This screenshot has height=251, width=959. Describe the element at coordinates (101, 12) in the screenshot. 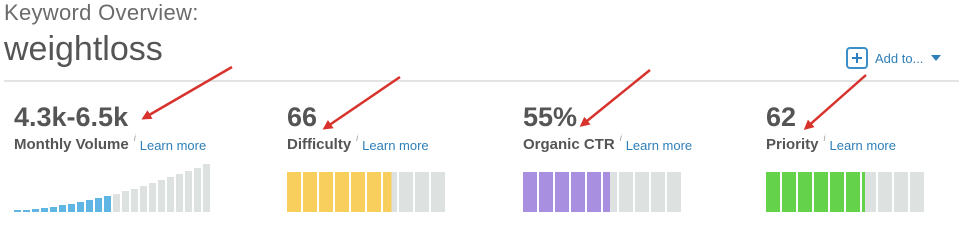

I see `page-subtitle: Keyword Overview:` at that location.